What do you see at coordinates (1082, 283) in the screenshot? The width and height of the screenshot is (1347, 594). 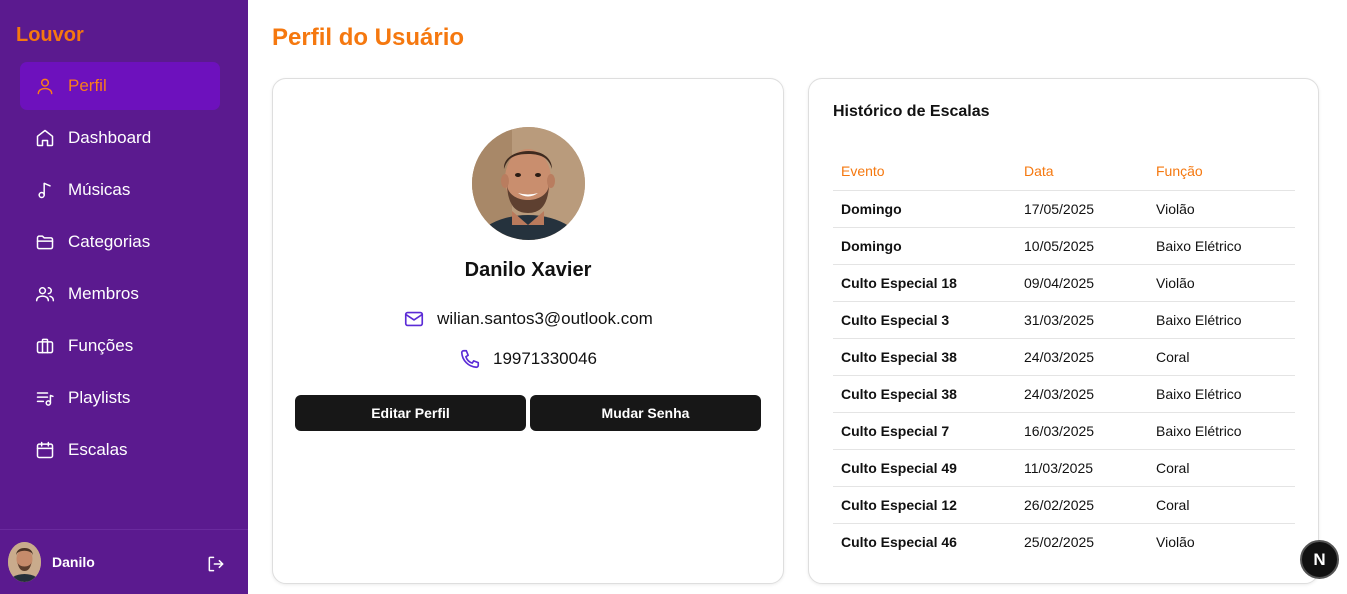 I see `cell-data: 09/04/2025` at bounding box center [1082, 283].